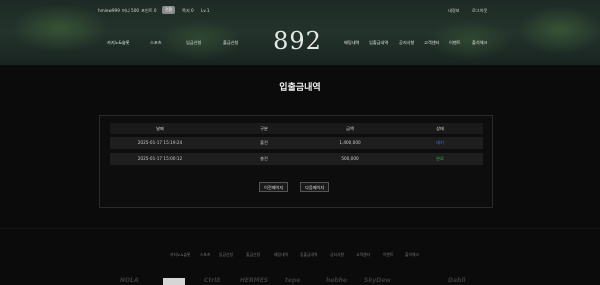 The width and height of the screenshot is (600, 285). Describe the element at coordinates (377, 280) in the screenshot. I see `partner-logo: SkyDew` at that location.